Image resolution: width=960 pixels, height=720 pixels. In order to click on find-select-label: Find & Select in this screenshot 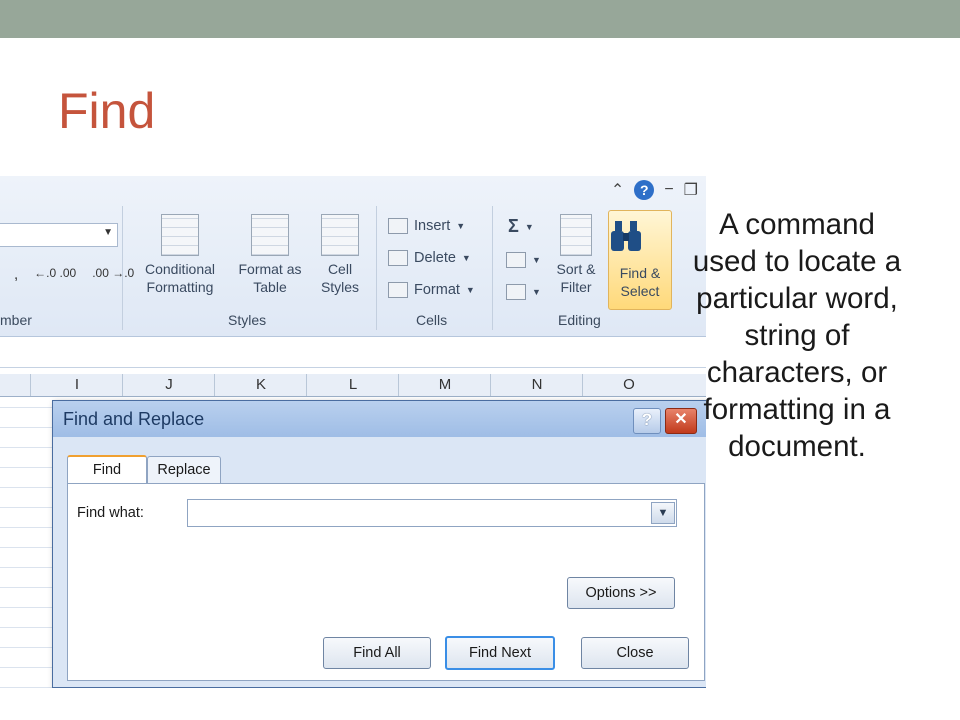, I will do `click(640, 282)`.